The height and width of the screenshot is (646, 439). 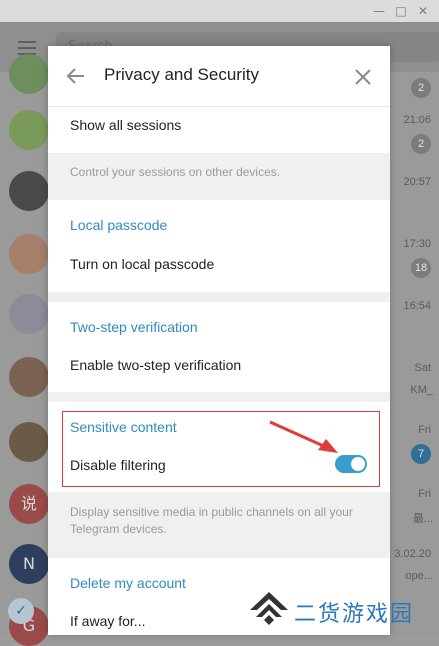 I want to click on chat-avatar: N, so click(x=29, y=564).